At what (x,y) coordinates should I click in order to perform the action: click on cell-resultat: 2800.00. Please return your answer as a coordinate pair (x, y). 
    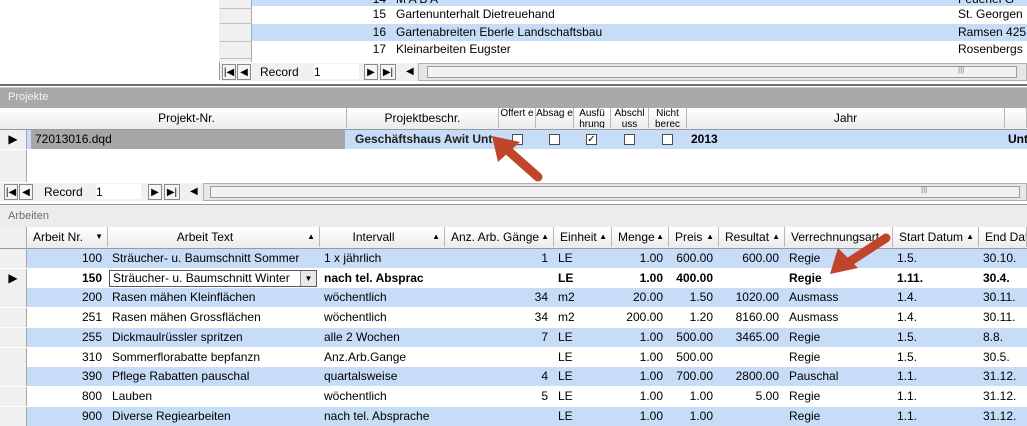
    Looking at the image, I should click on (752, 376).